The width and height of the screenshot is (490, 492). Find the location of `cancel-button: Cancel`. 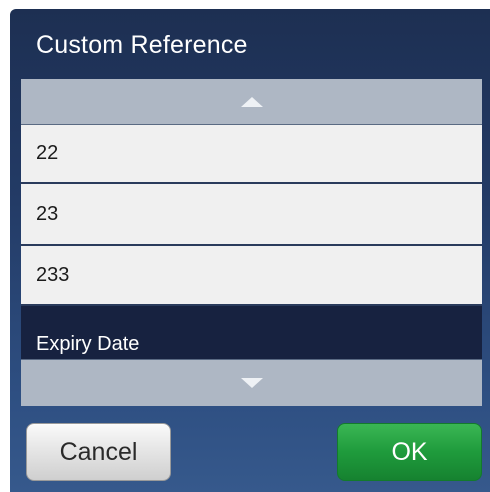

cancel-button: Cancel is located at coordinates (98, 452).